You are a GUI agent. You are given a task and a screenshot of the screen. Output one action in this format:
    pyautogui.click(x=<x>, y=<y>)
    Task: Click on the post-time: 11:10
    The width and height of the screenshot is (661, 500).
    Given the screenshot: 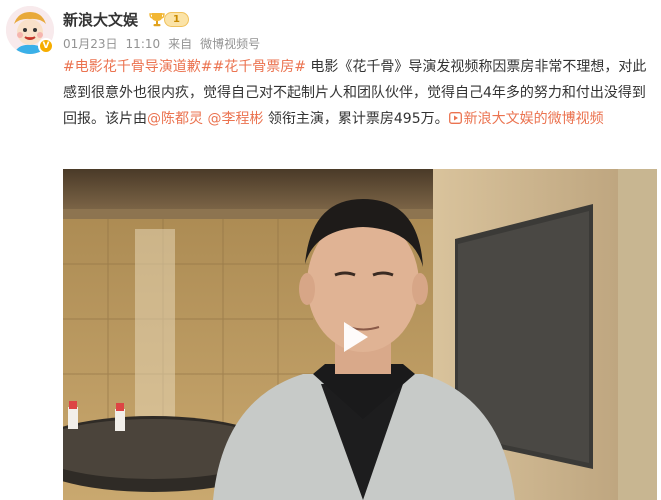 What is the action you would take?
    pyautogui.click(x=143, y=44)
    